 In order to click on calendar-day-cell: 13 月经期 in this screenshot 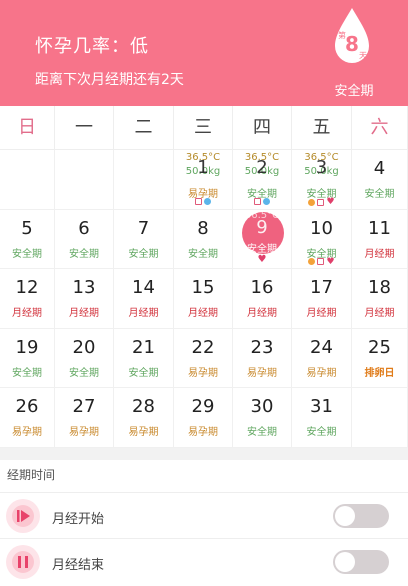, I will do `click(84, 299)`.